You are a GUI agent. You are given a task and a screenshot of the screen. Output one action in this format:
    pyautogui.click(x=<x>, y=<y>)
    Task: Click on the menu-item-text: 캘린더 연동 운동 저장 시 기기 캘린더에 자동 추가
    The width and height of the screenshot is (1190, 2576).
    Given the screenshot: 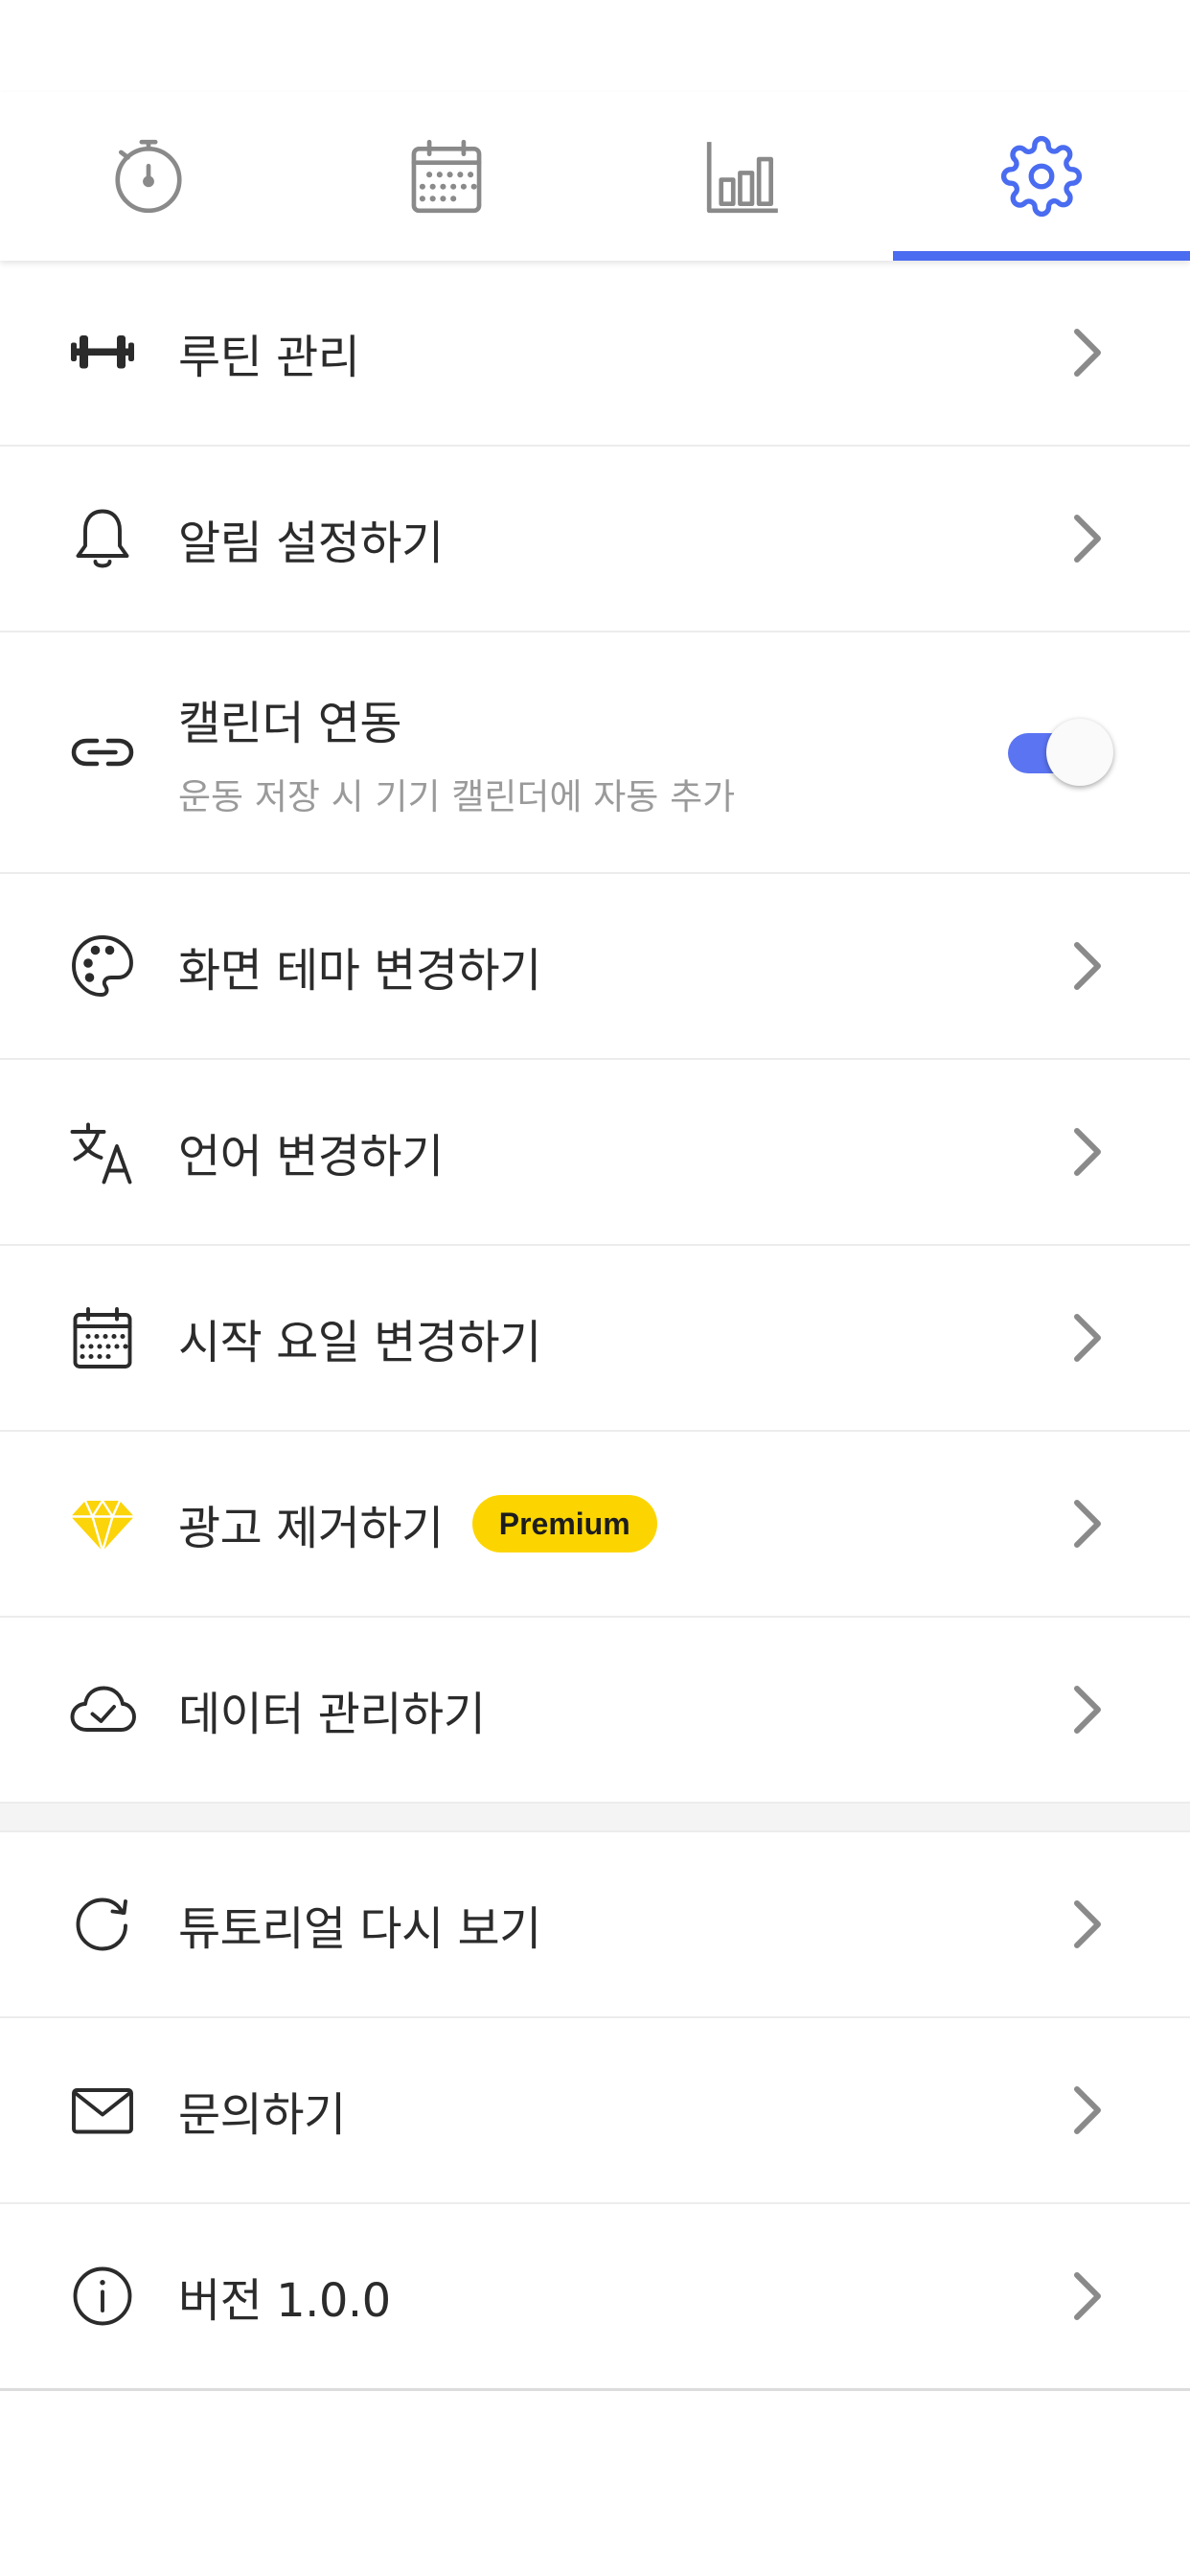 What is the action you would take?
    pyautogui.click(x=457, y=752)
    